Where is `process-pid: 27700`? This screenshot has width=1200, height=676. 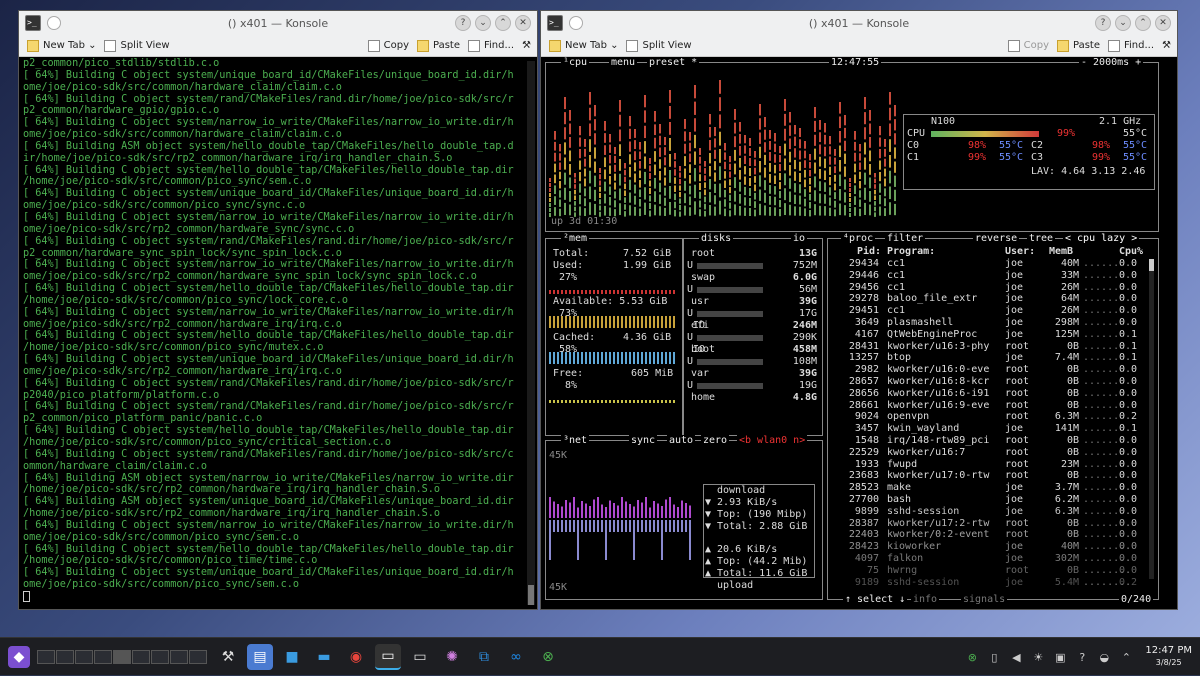
process-pid: 27700 is located at coordinates (864, 499).